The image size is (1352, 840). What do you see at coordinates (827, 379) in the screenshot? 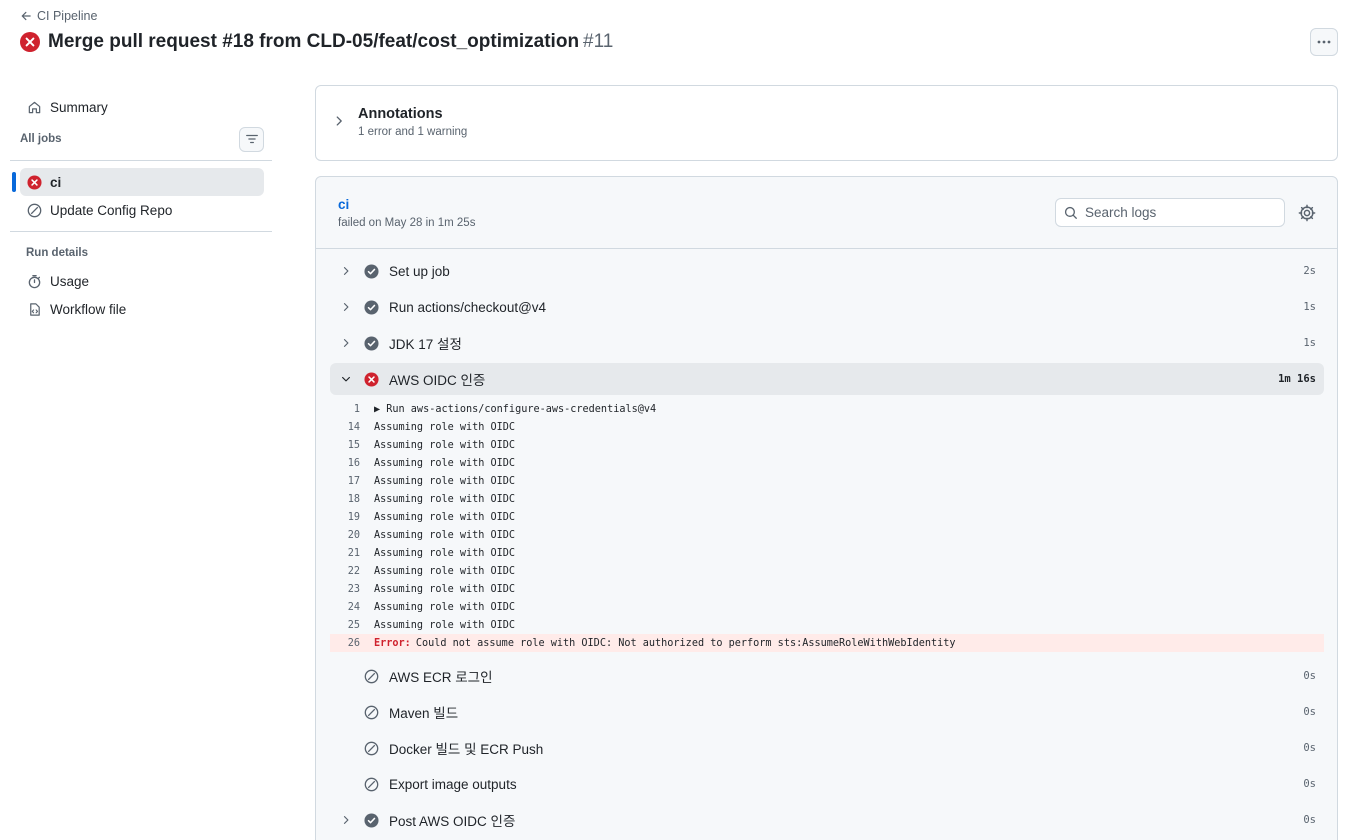
I see `step-aws-oidc-auth: AWS OIDC 인증 1m 16s` at bounding box center [827, 379].